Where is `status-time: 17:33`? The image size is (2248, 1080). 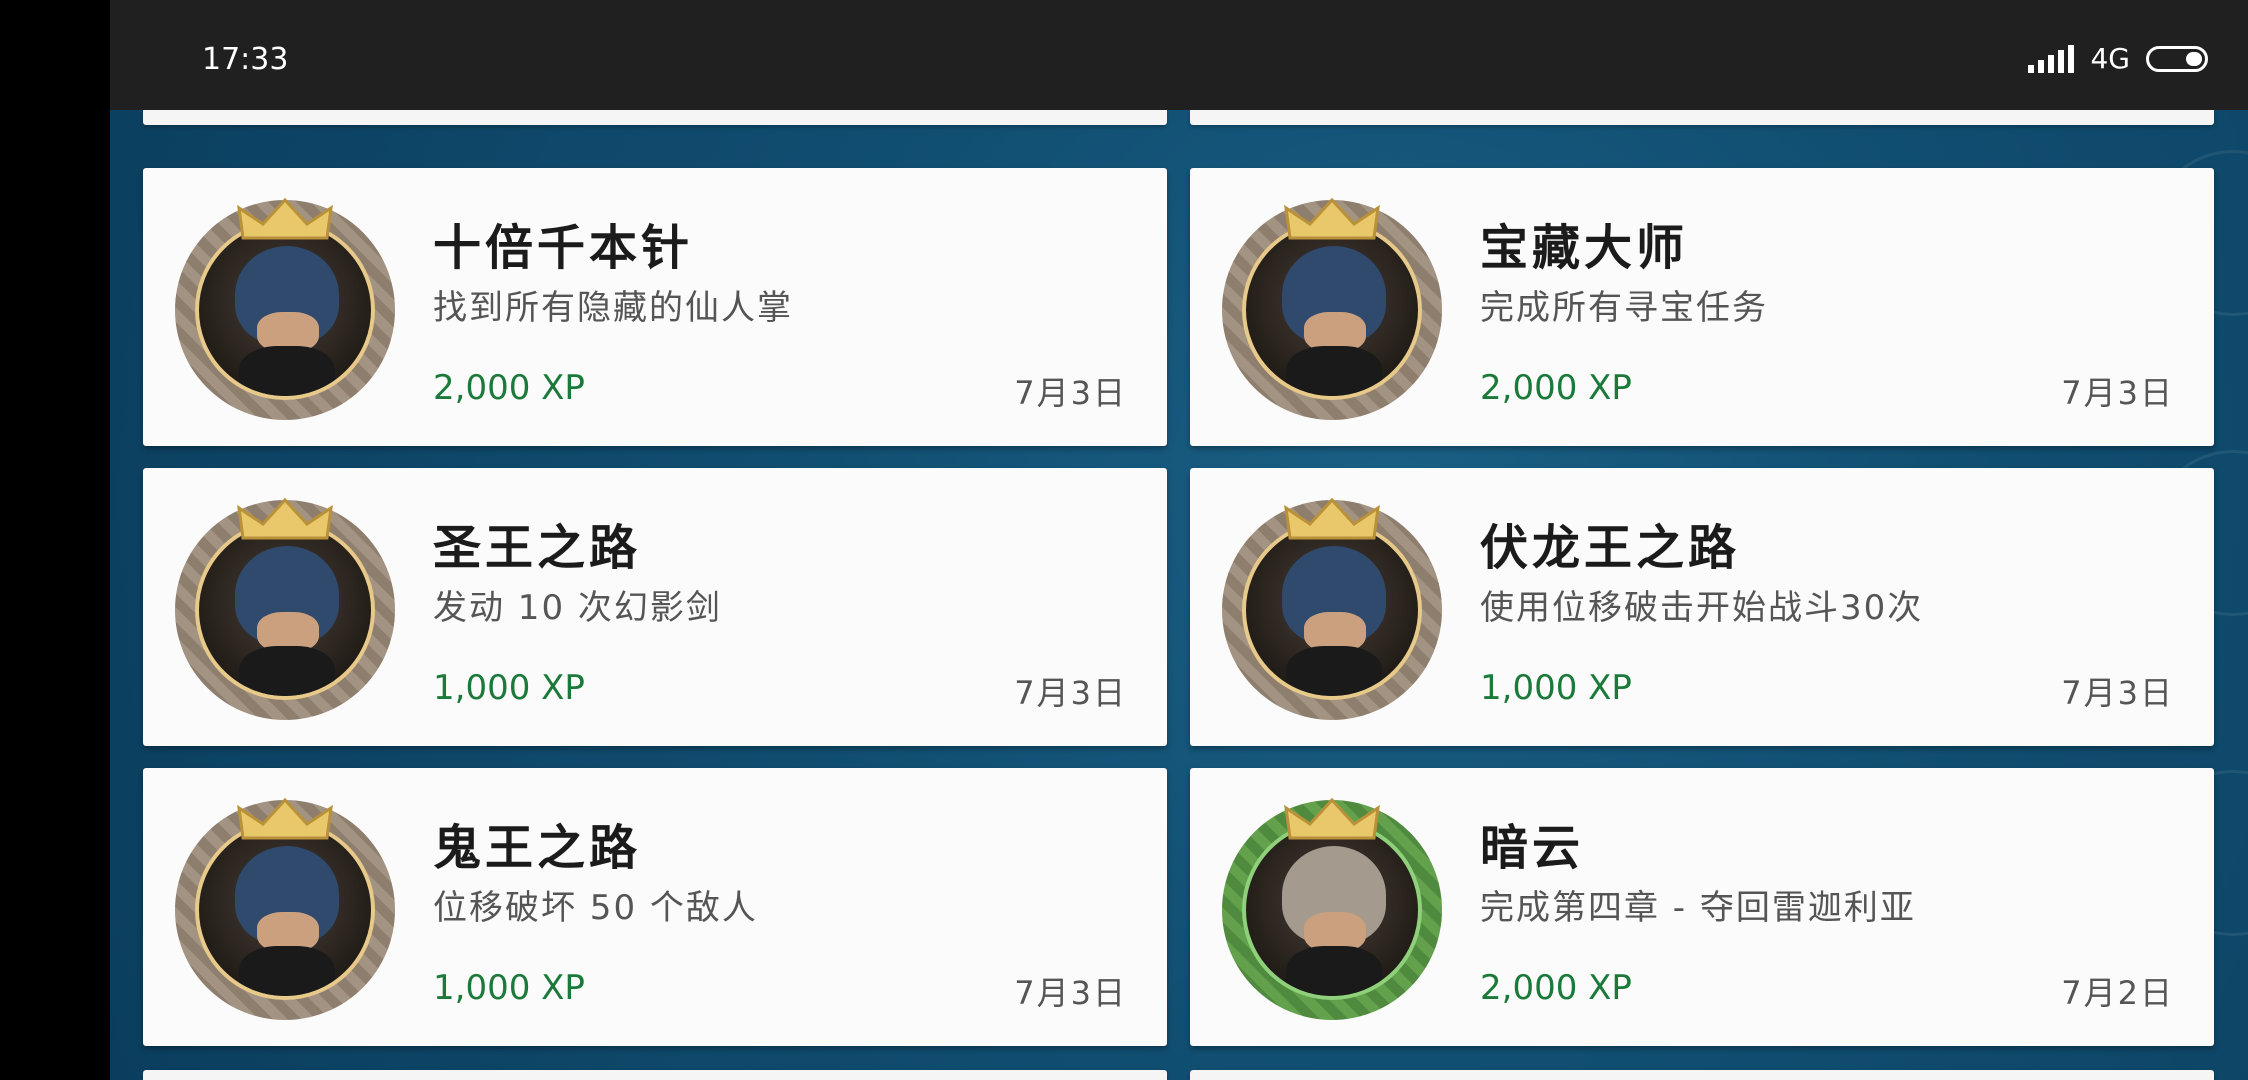 status-time: 17:33 is located at coordinates (245, 59).